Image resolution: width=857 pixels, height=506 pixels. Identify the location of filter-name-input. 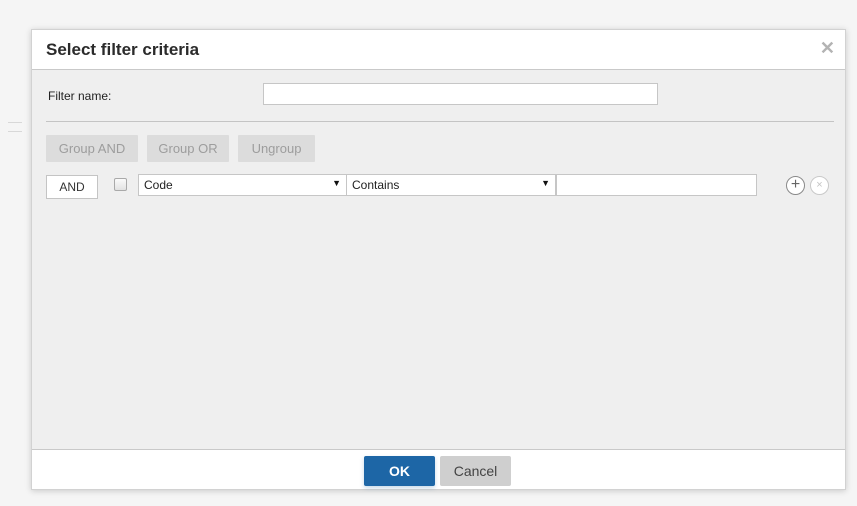
(460, 94).